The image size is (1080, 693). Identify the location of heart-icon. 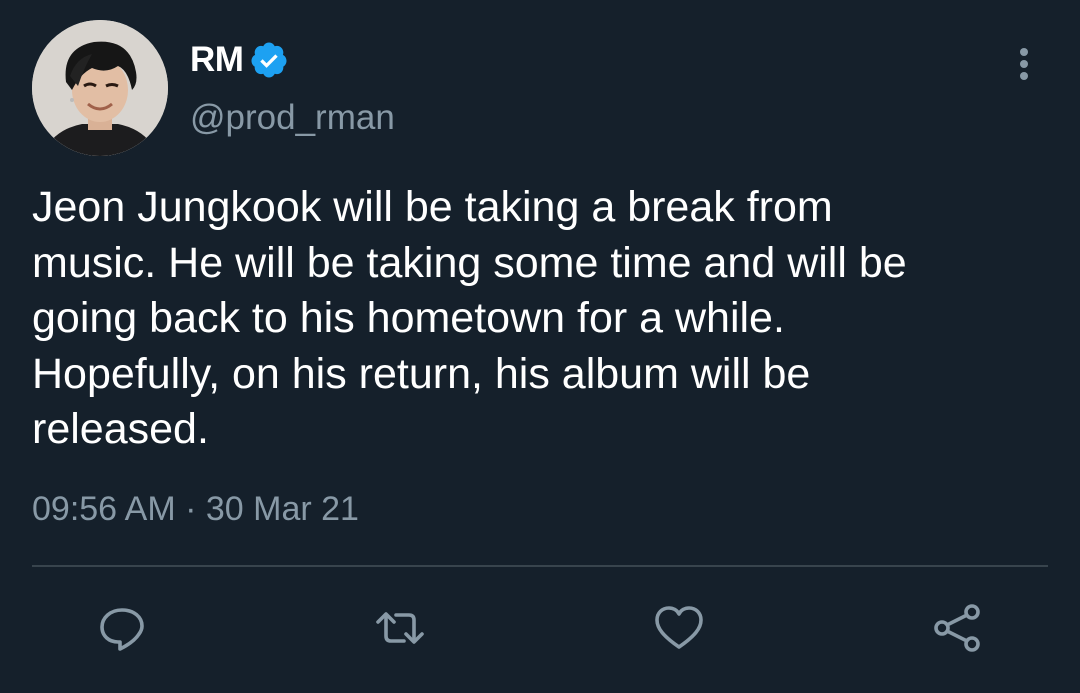
(679, 627).